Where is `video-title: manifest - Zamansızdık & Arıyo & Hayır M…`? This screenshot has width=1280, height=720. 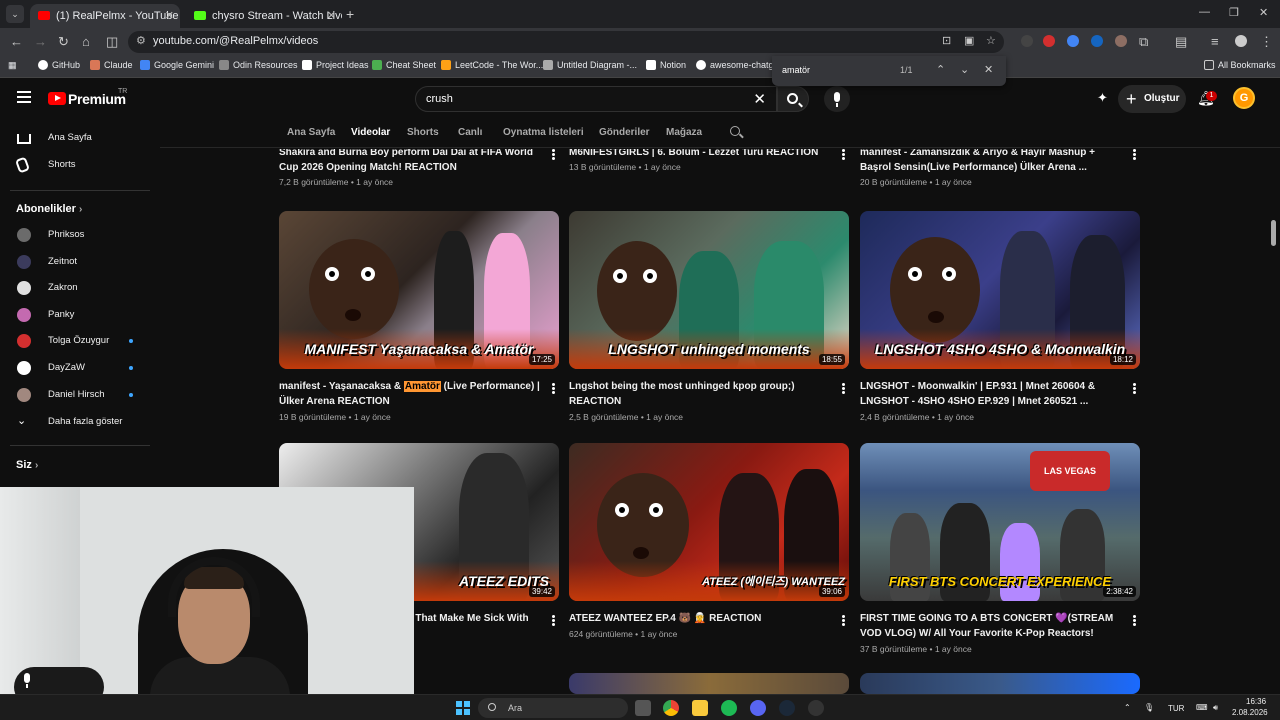
video-title: manifest - Zamansızdık & Arıyo & Hayır M… is located at coordinates (991, 162).